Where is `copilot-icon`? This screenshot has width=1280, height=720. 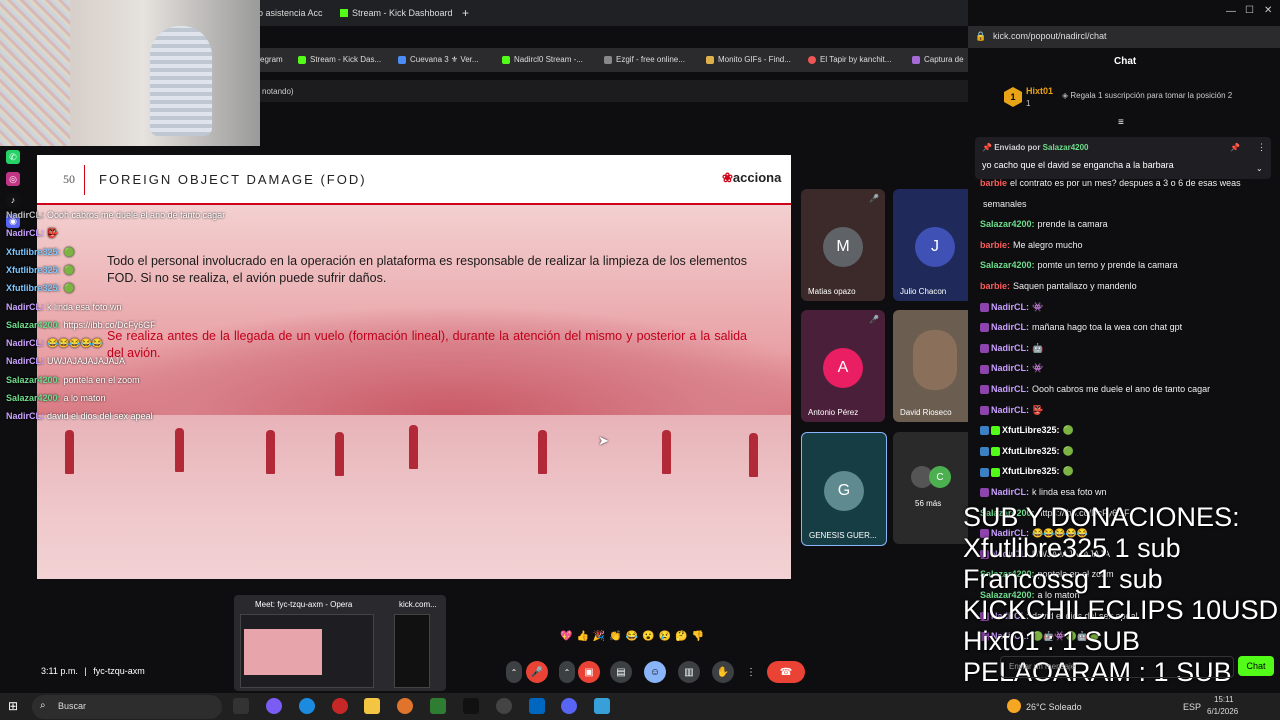 copilot-icon is located at coordinates (274, 706).